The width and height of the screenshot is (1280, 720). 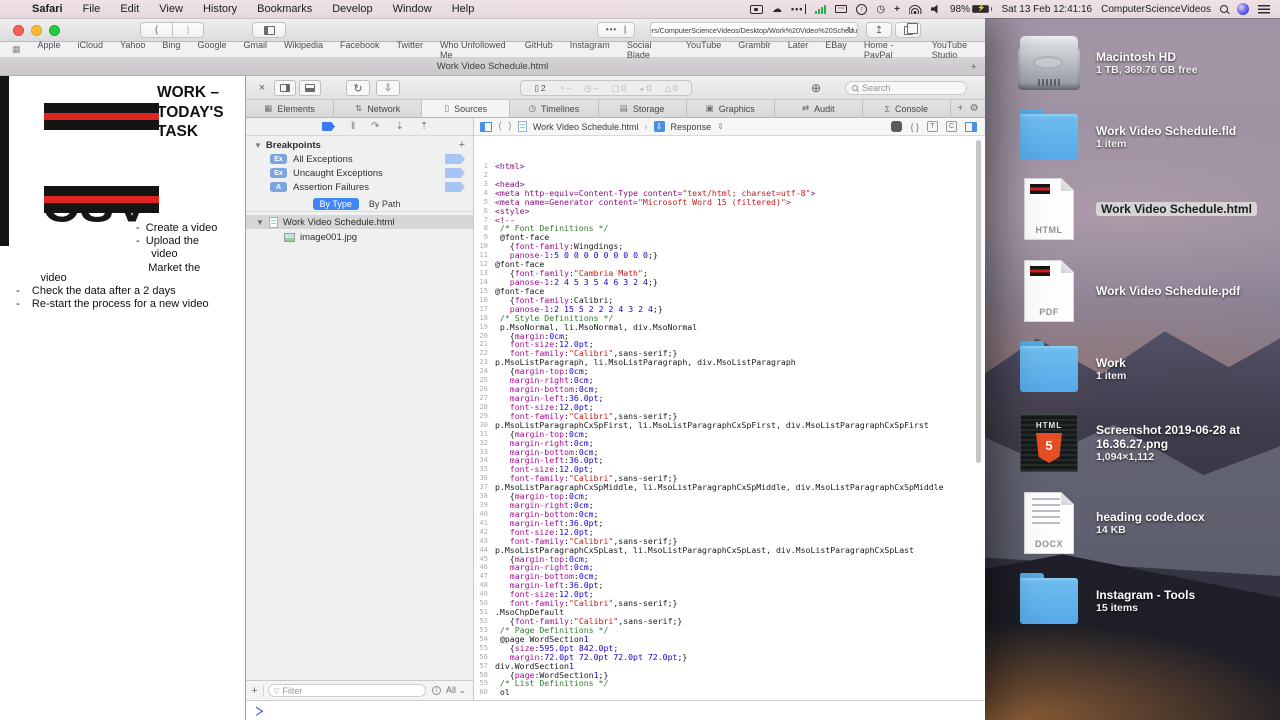 What do you see at coordinates (590, 50) in the screenshot?
I see `favorite-item: Instagram` at bounding box center [590, 50].